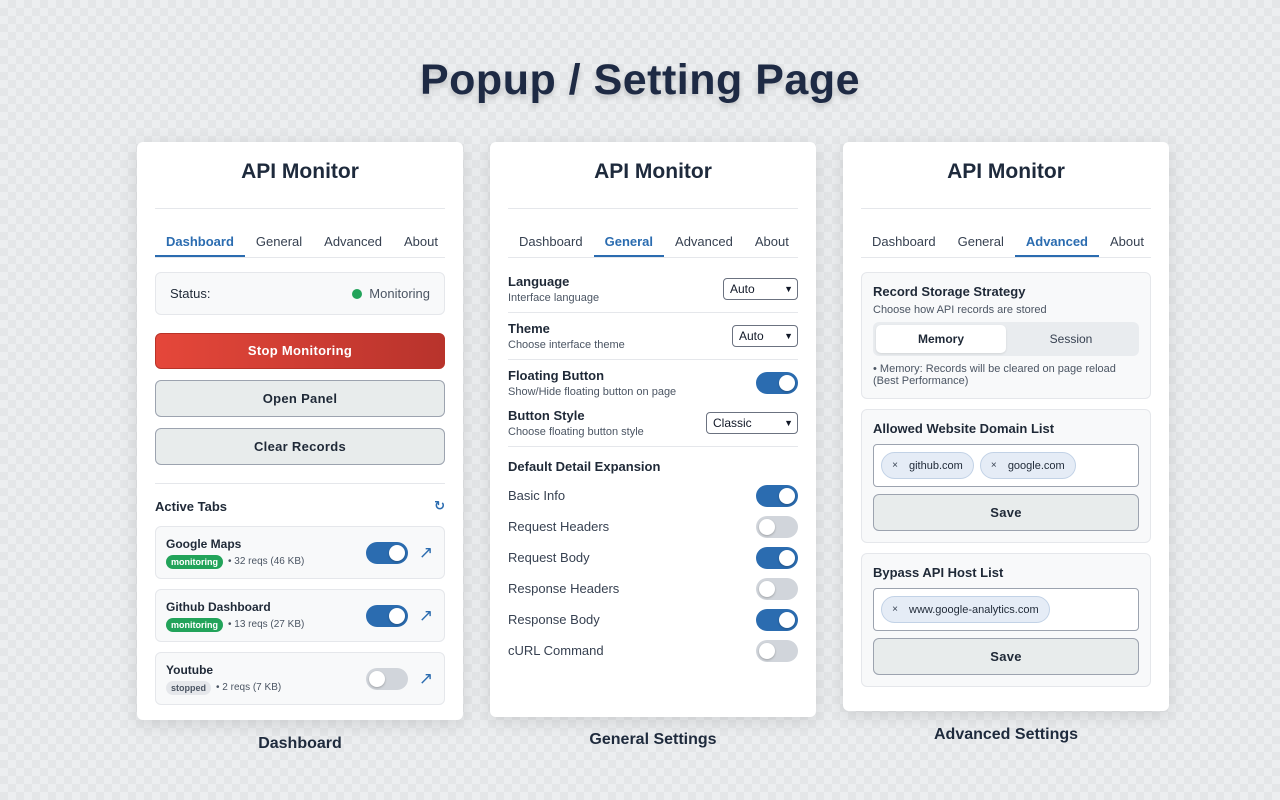 The height and width of the screenshot is (800, 1280). Describe the element at coordinates (1071, 339) in the screenshot. I see `storage-option-session: Session` at that location.